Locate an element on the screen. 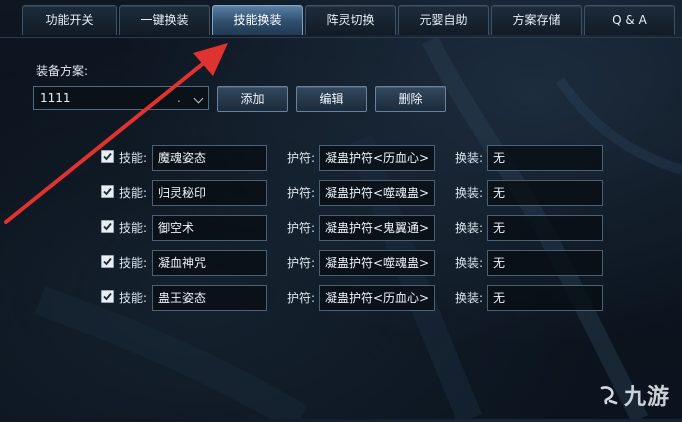 This screenshot has width=682, height=422. tab-one-click-outfit: 一键换装 is located at coordinates (164, 20).